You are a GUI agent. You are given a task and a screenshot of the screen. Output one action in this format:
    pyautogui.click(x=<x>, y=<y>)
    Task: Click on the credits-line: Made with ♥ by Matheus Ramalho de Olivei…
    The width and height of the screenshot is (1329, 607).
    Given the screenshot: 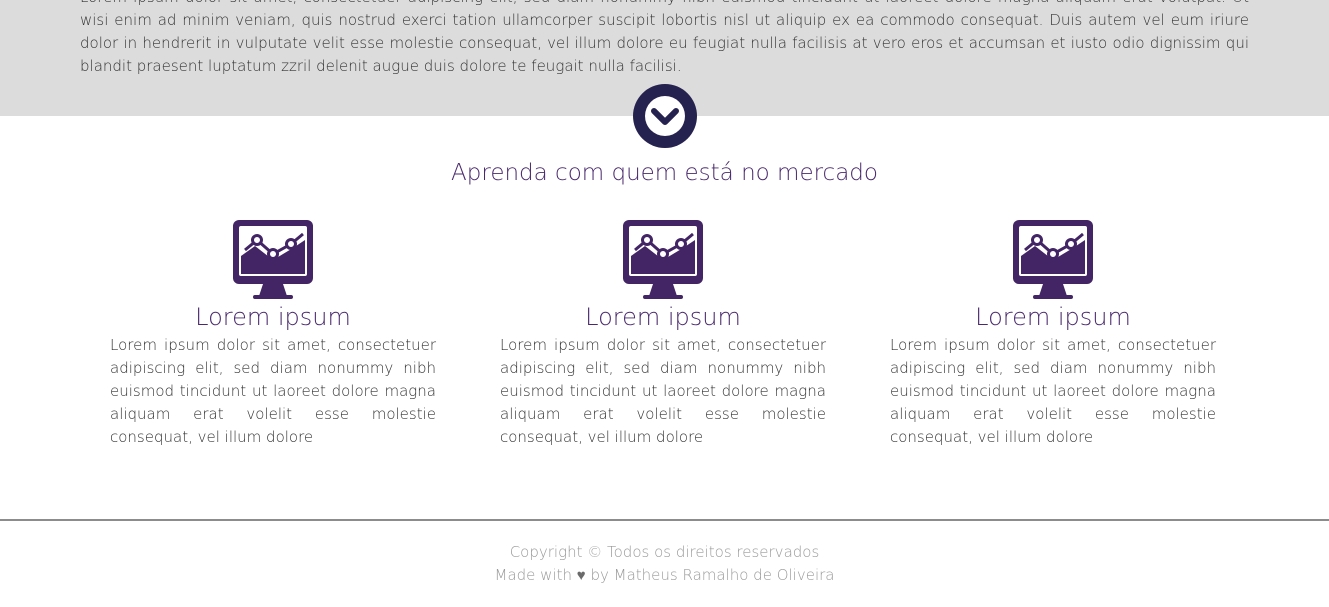 What is the action you would take?
    pyautogui.click(x=664, y=575)
    